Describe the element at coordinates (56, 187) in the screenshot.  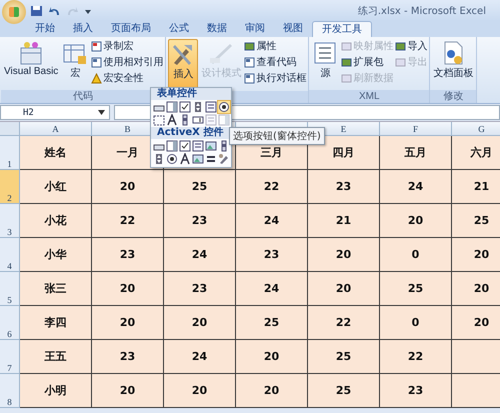
I see `table-cell: 小红` at that location.